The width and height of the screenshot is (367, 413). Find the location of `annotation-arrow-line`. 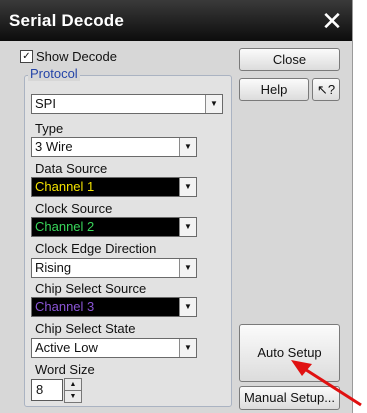

annotation-arrow-line is located at coordinates (330, 385).